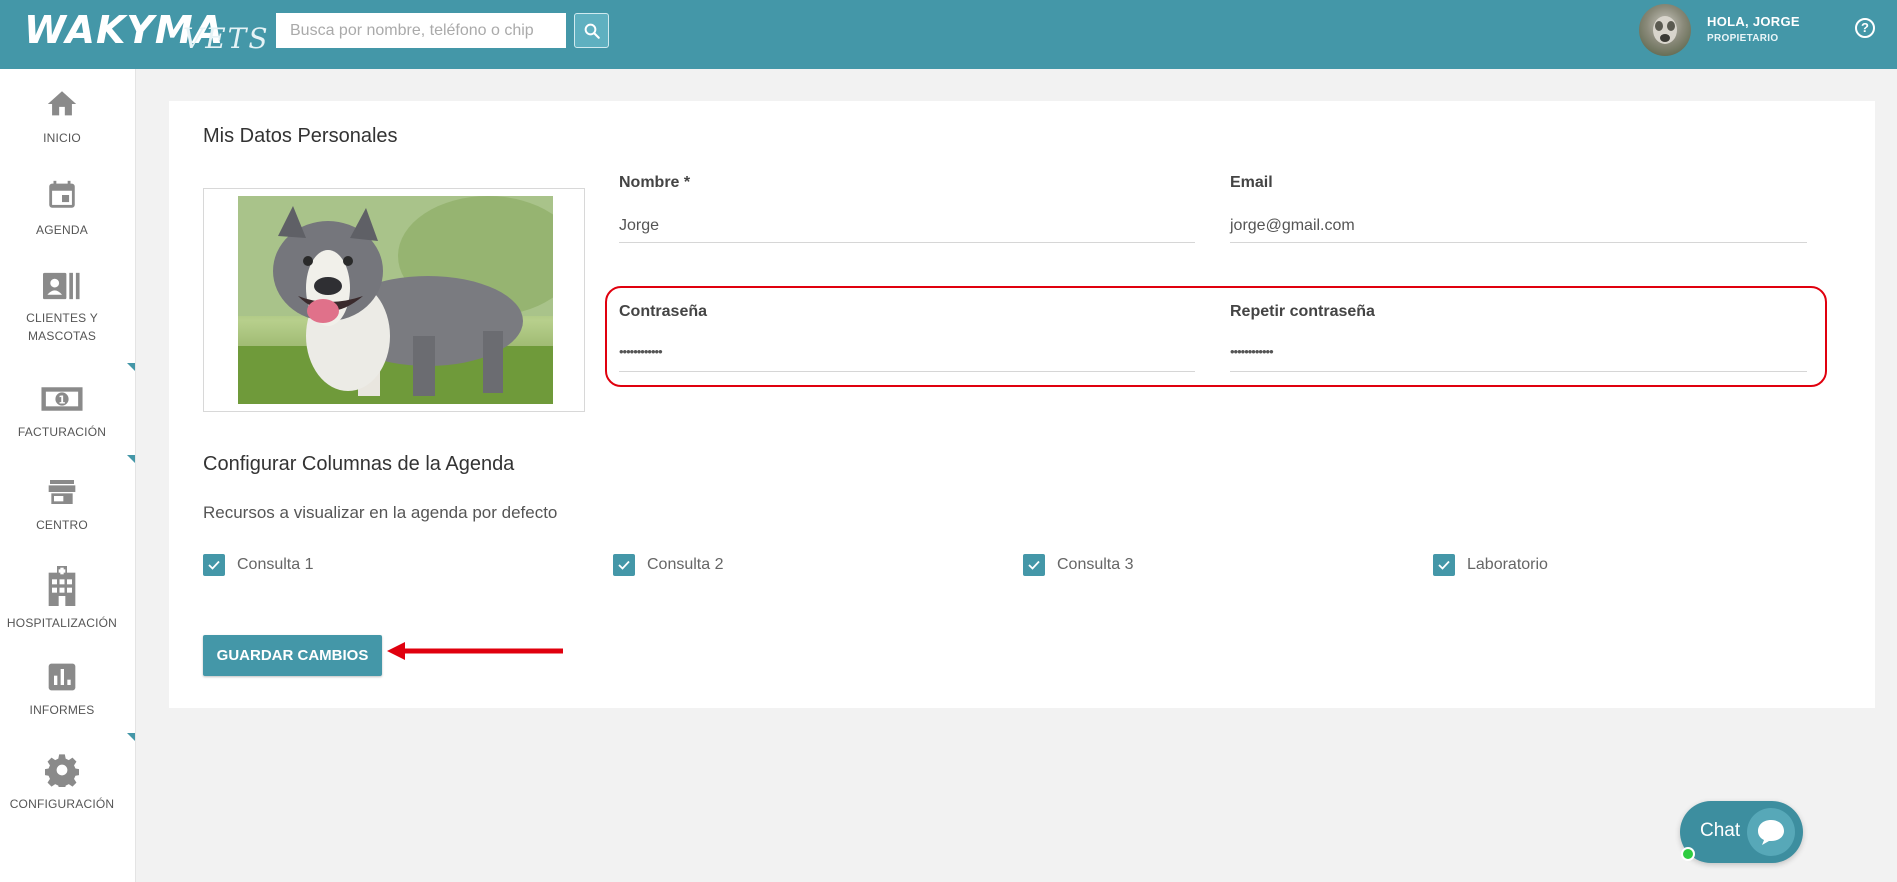 This screenshot has height=882, width=1897. What do you see at coordinates (1743, 38) in the screenshot?
I see `user-role: PROPIETARIO` at bounding box center [1743, 38].